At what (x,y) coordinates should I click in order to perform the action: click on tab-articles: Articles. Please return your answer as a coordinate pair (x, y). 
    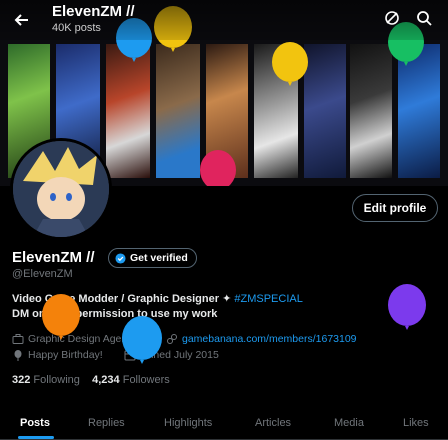
    Looking at the image, I should click on (273, 422).